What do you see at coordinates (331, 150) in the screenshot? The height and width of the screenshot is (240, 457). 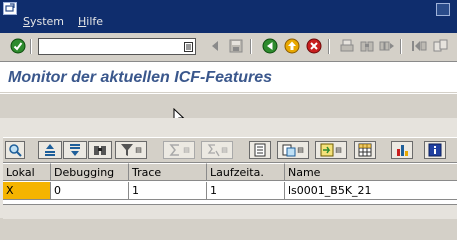 I see `export-icon: ▤` at bounding box center [331, 150].